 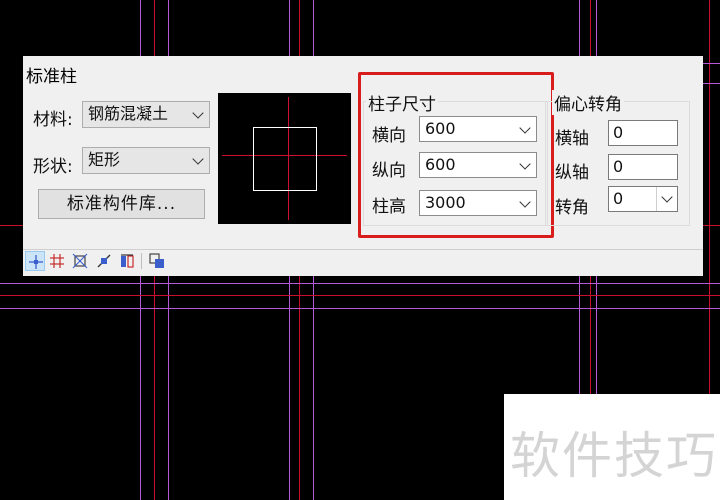 I want to click on dialog-title: 标准柱, so click(x=51, y=77).